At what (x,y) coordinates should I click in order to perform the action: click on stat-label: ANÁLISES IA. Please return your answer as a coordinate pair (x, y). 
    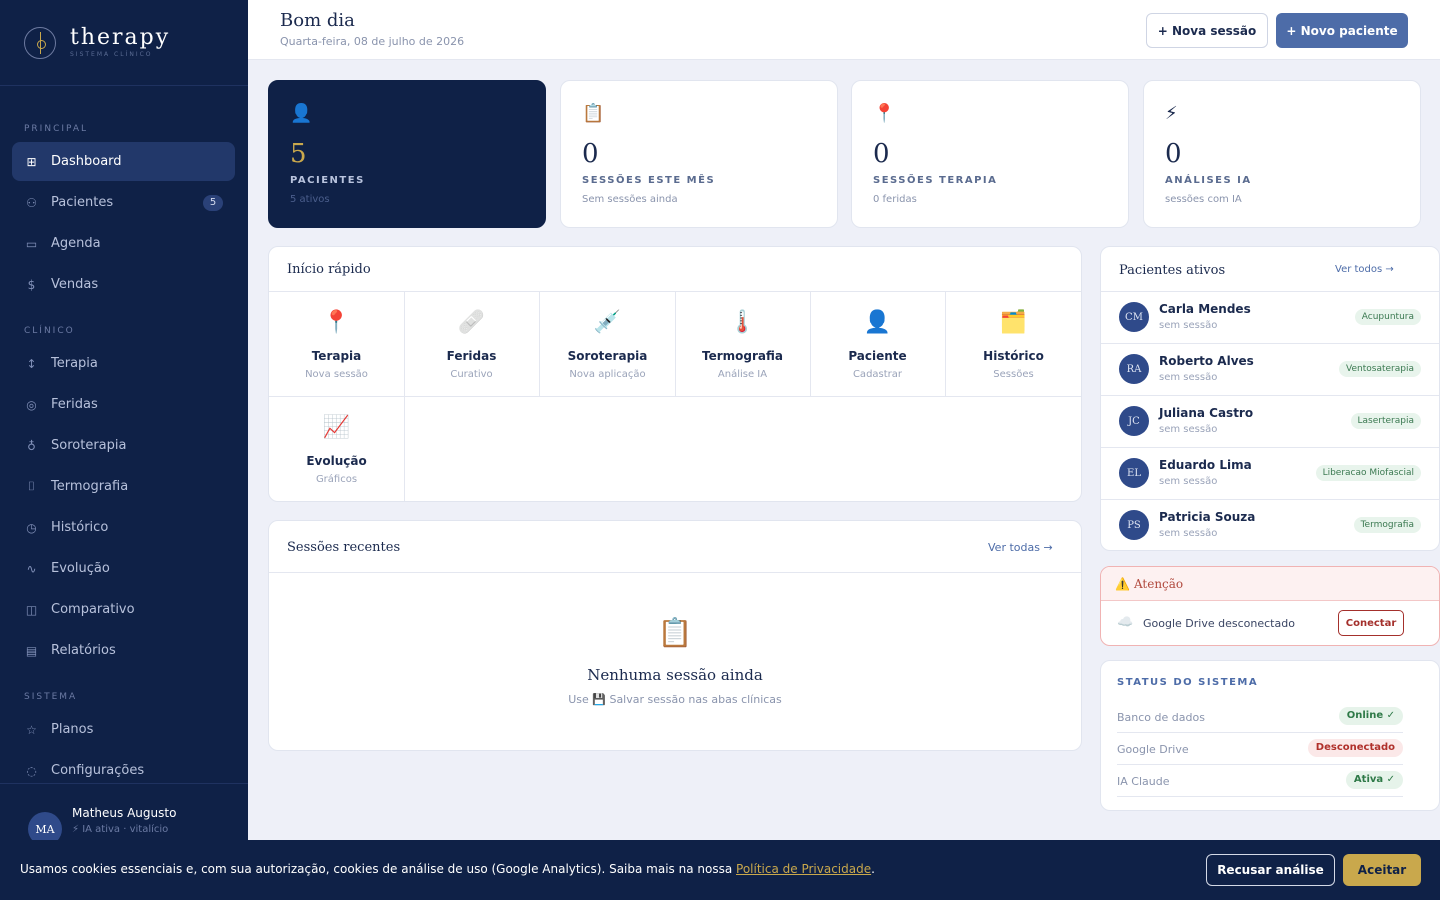
    Looking at the image, I should click on (1208, 180).